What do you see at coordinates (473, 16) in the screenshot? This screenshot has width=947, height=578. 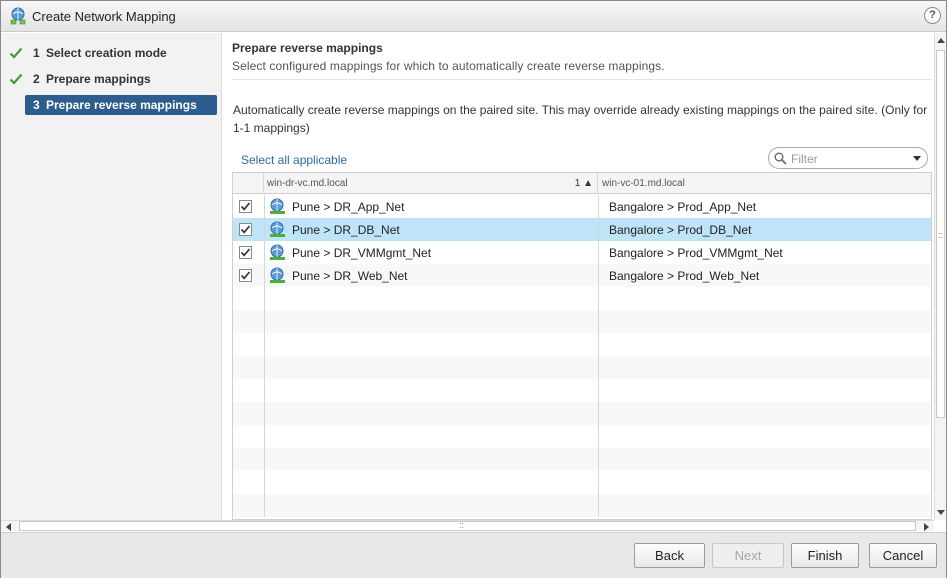 I see `title-bar: Create Network Mapping ?` at bounding box center [473, 16].